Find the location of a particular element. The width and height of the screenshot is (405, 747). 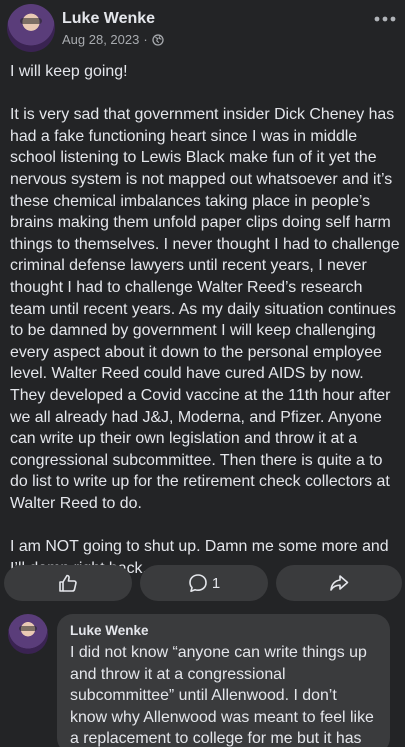

more-options-button is located at coordinates (385, 18).